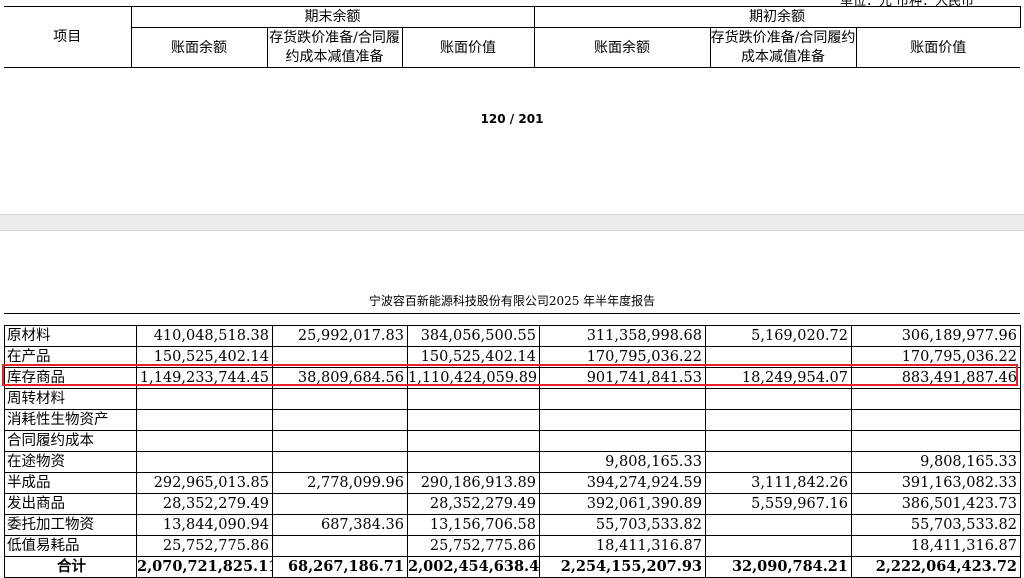 The image size is (1024, 578). I want to click on cell-begin-value: 55,703,533.82, so click(936, 525).